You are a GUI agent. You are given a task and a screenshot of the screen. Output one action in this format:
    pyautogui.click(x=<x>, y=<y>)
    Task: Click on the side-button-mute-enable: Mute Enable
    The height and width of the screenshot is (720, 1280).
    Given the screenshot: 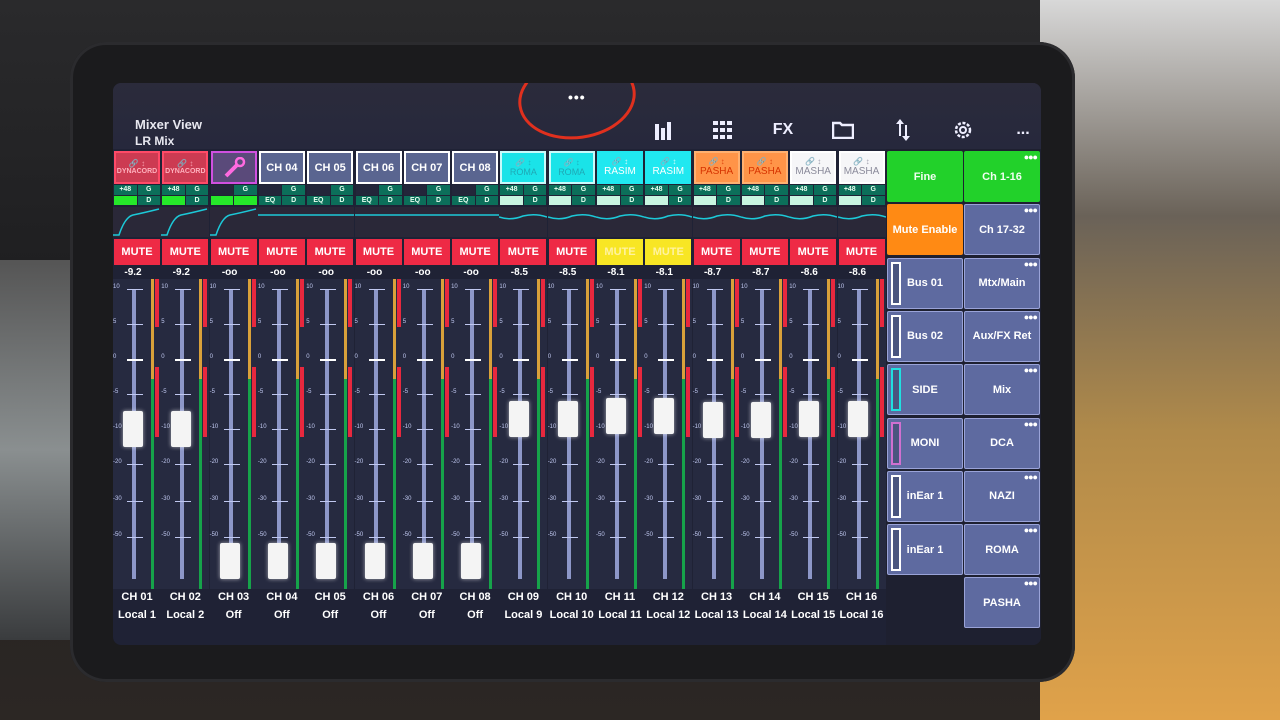 What is the action you would take?
    pyautogui.click(x=925, y=230)
    